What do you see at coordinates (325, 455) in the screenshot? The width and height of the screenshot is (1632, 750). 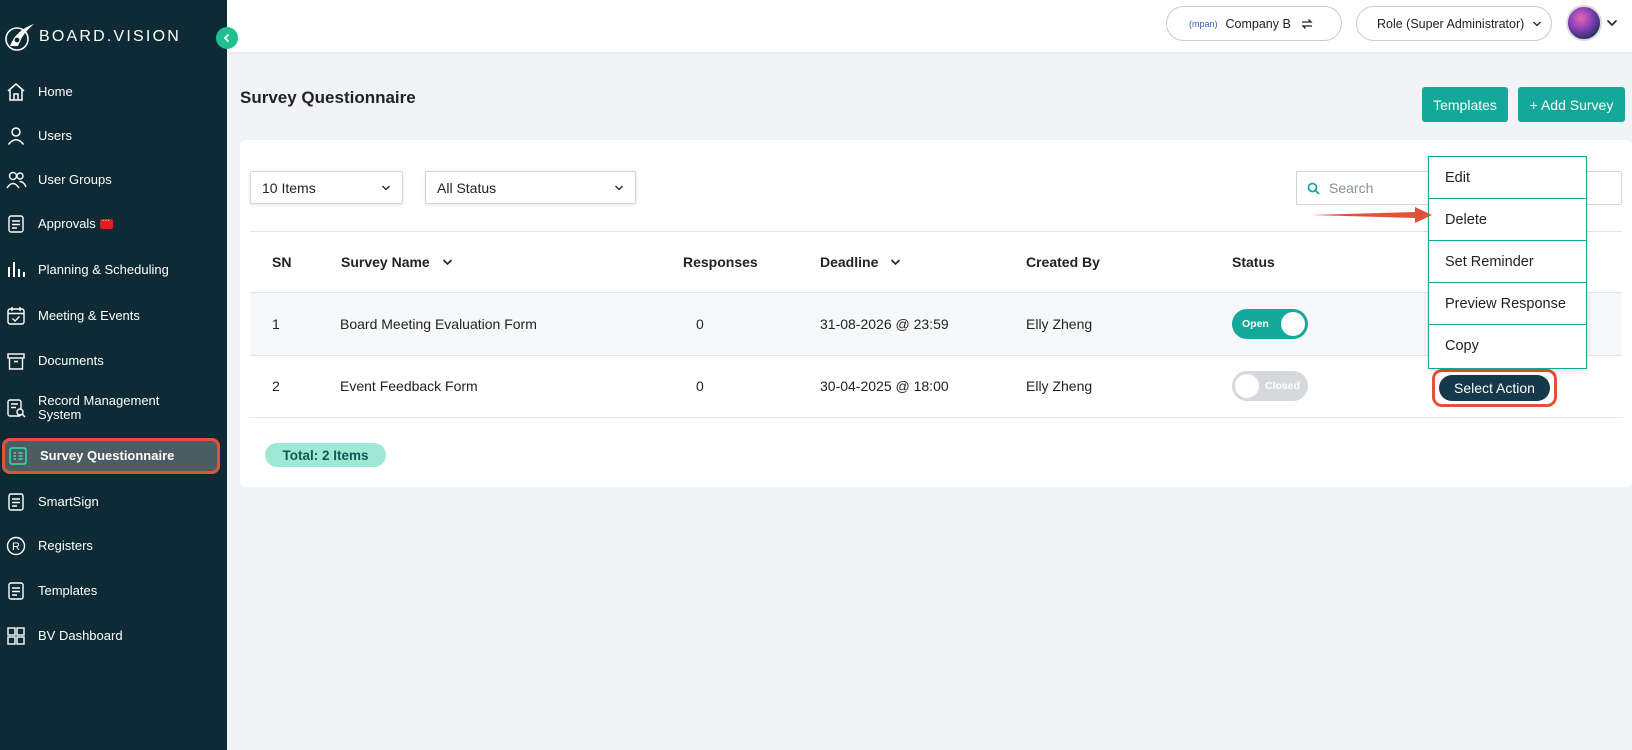 I see `total-items-badge: Total: 2 Items` at bounding box center [325, 455].